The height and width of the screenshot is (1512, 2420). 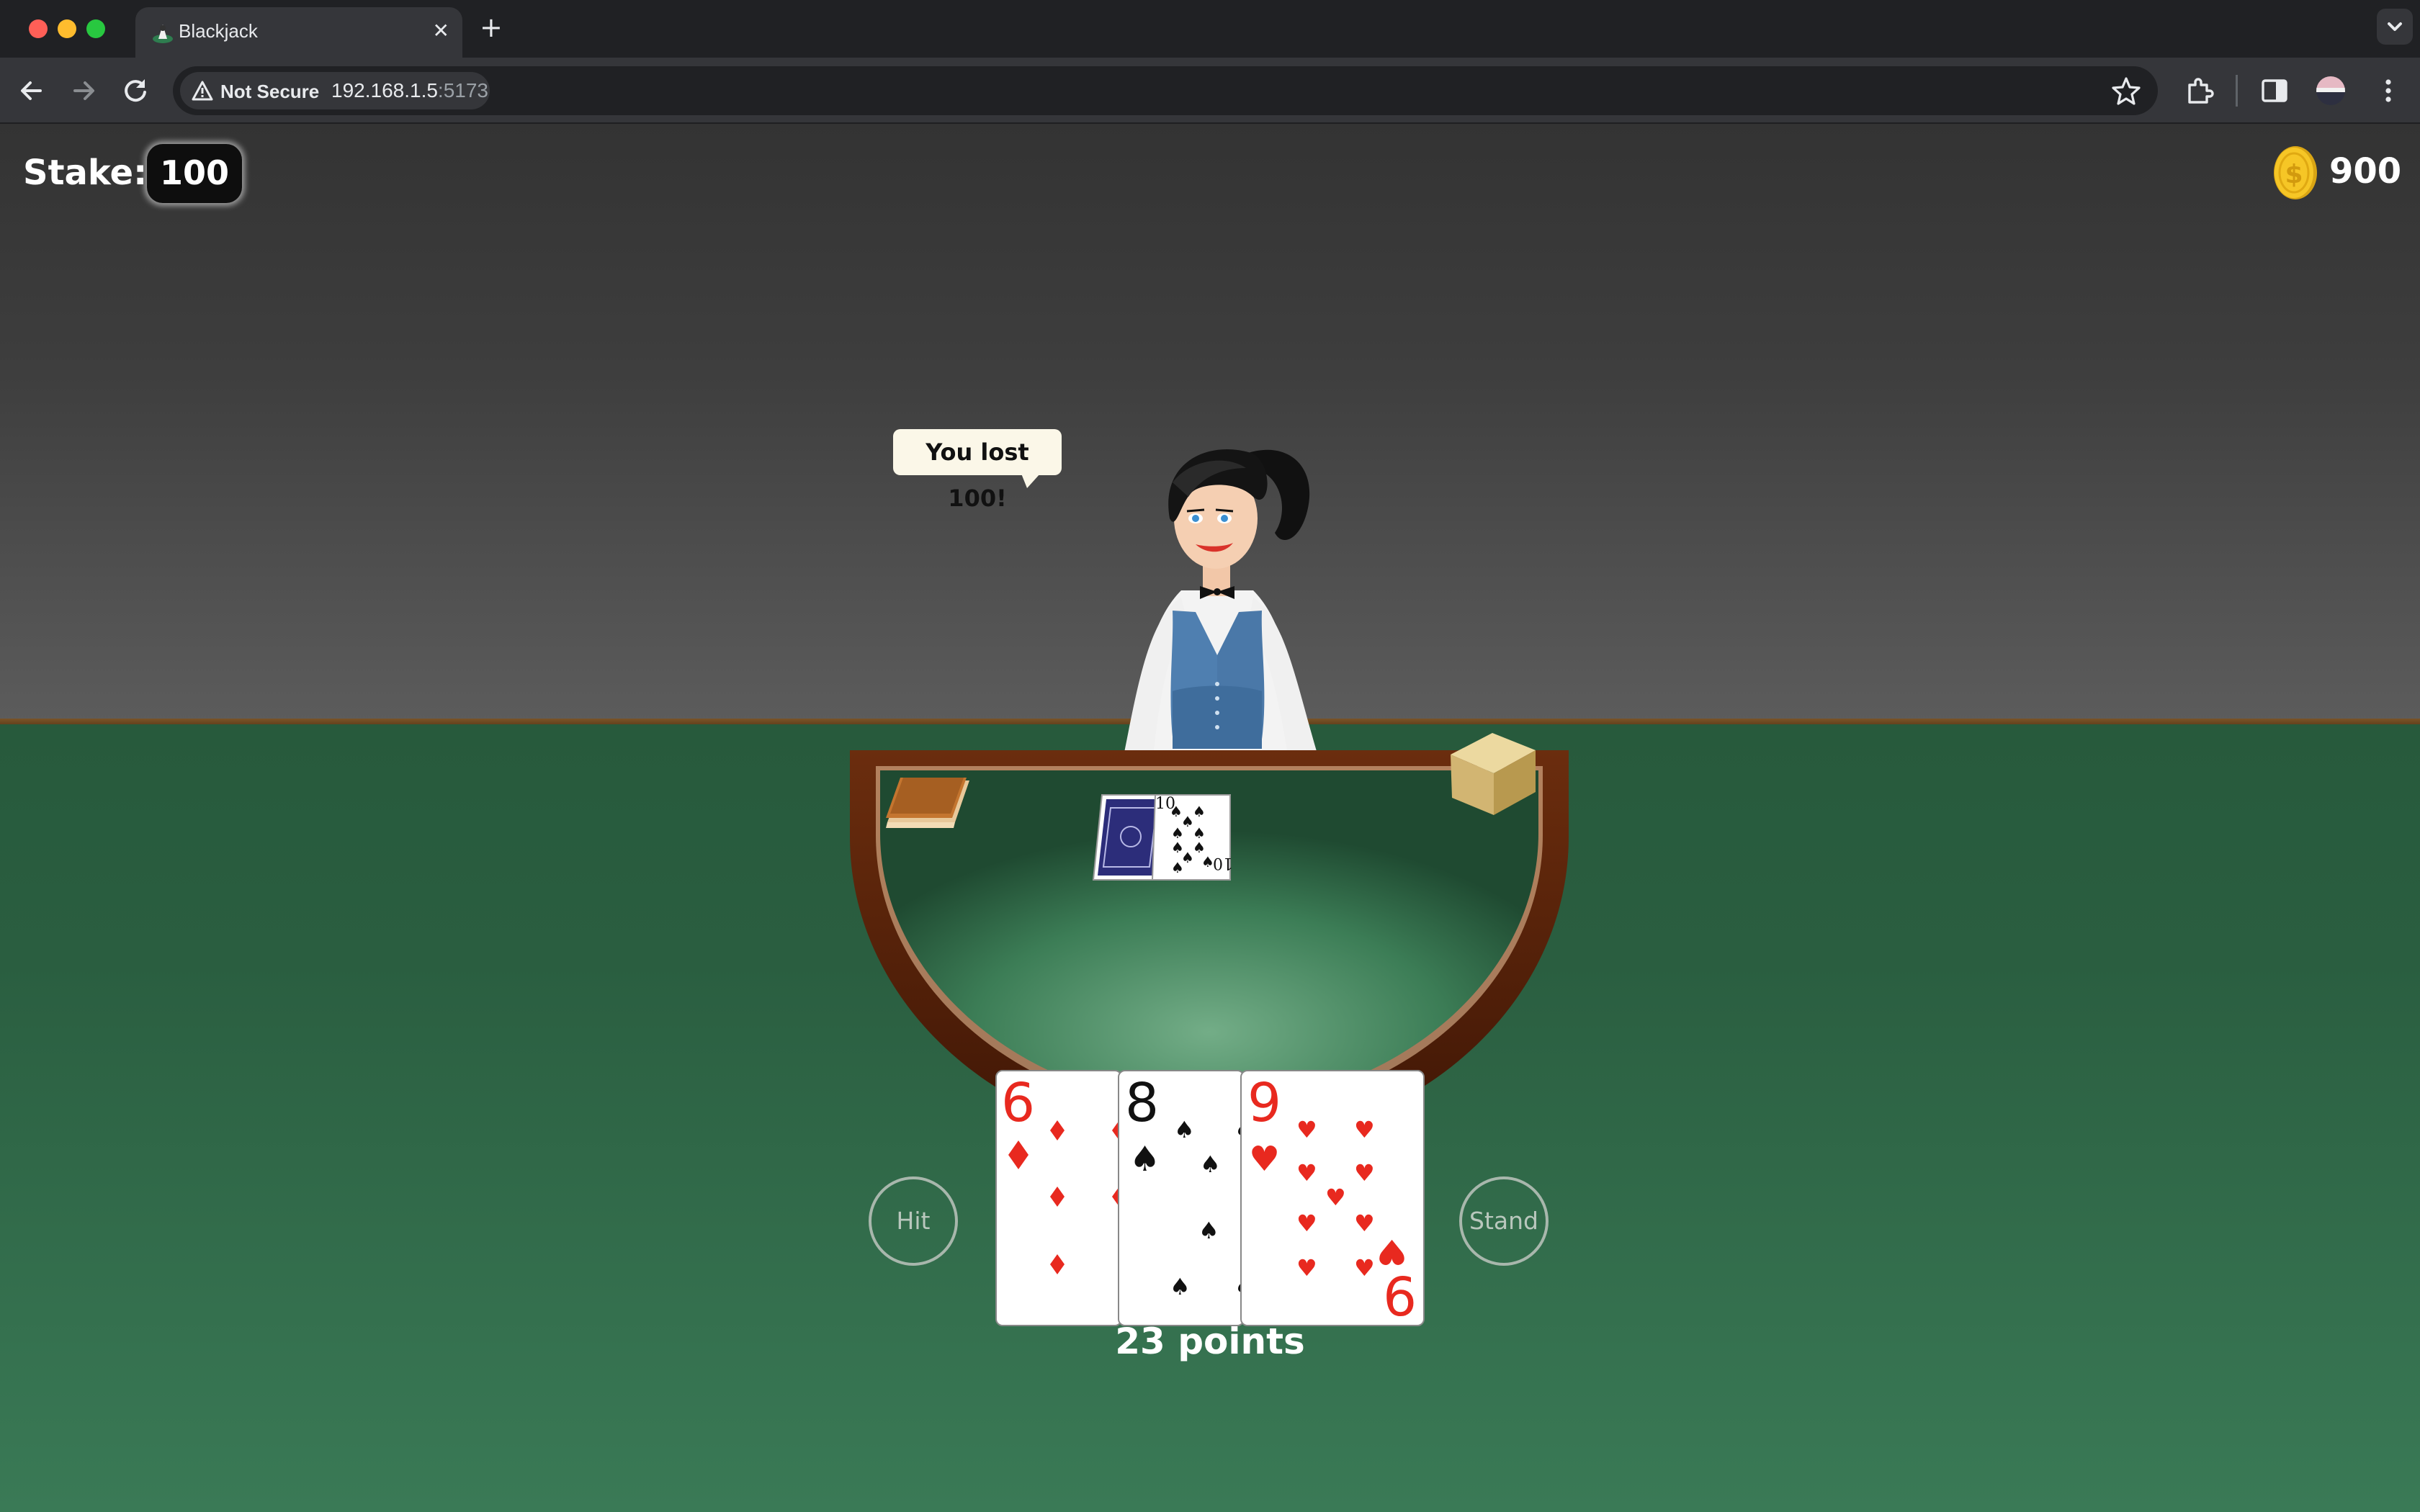 I want to click on side-panel-icon, so click(x=2274, y=91).